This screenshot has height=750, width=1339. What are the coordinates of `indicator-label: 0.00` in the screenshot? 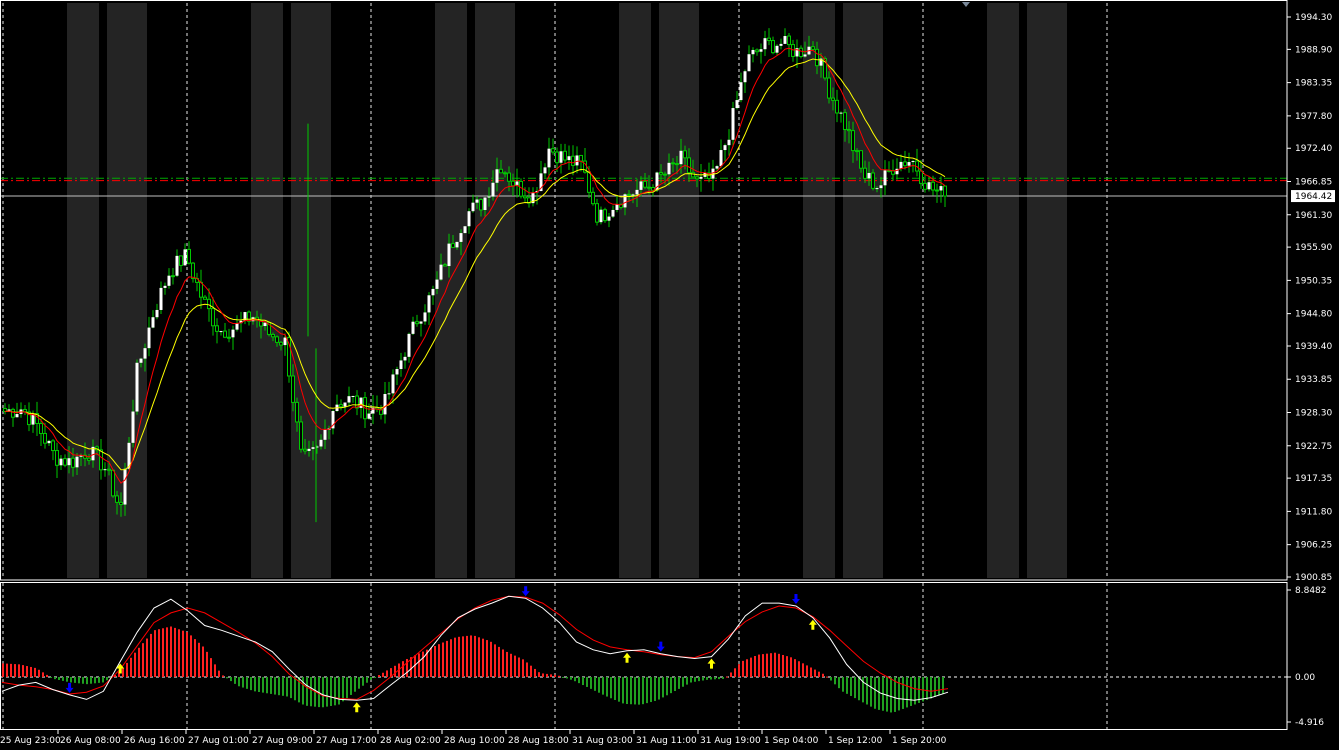 It's located at (1305, 678).